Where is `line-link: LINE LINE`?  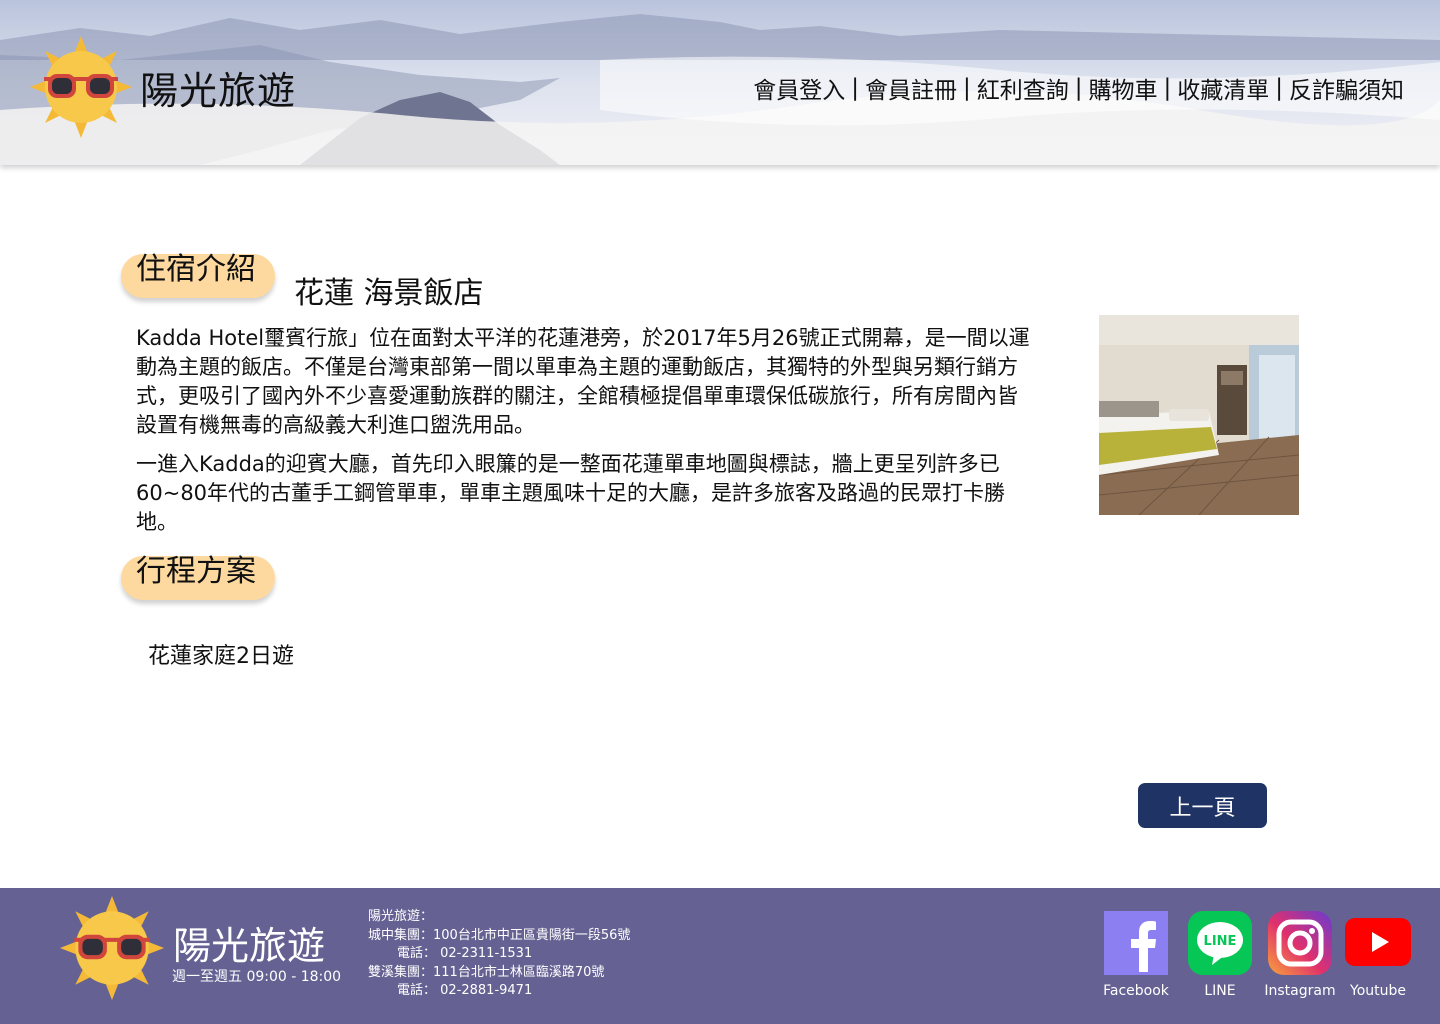
line-link: LINE LINE is located at coordinates (1220, 954).